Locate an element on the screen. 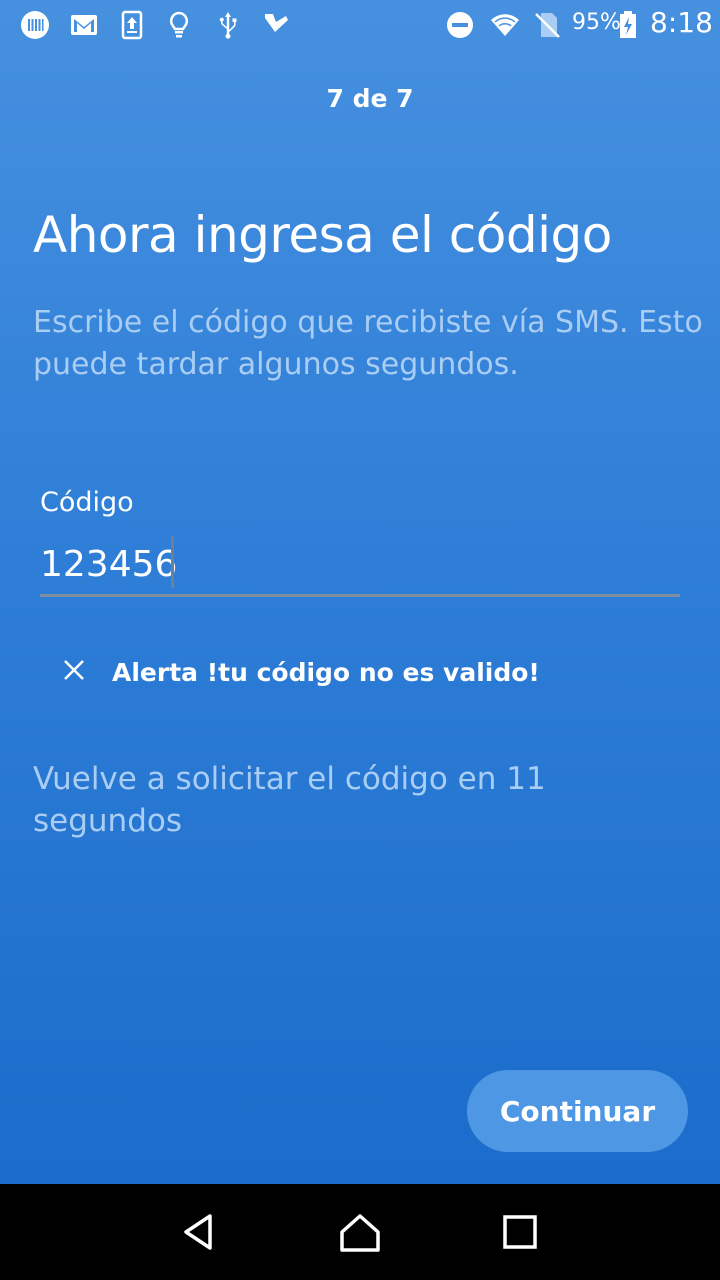 This screenshot has height=1280, width=720. page-title: Ahora ingresa el código is located at coordinates (322, 235).